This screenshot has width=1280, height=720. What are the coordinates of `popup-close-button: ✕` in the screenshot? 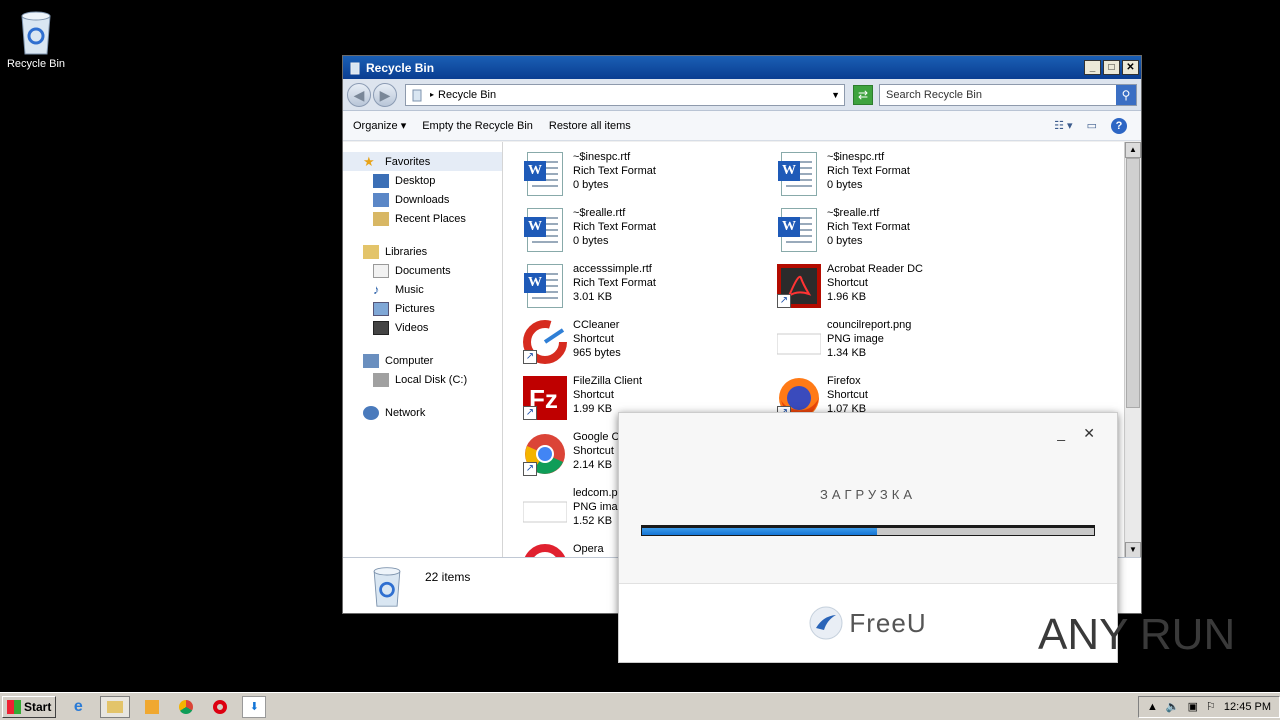 It's located at (1089, 433).